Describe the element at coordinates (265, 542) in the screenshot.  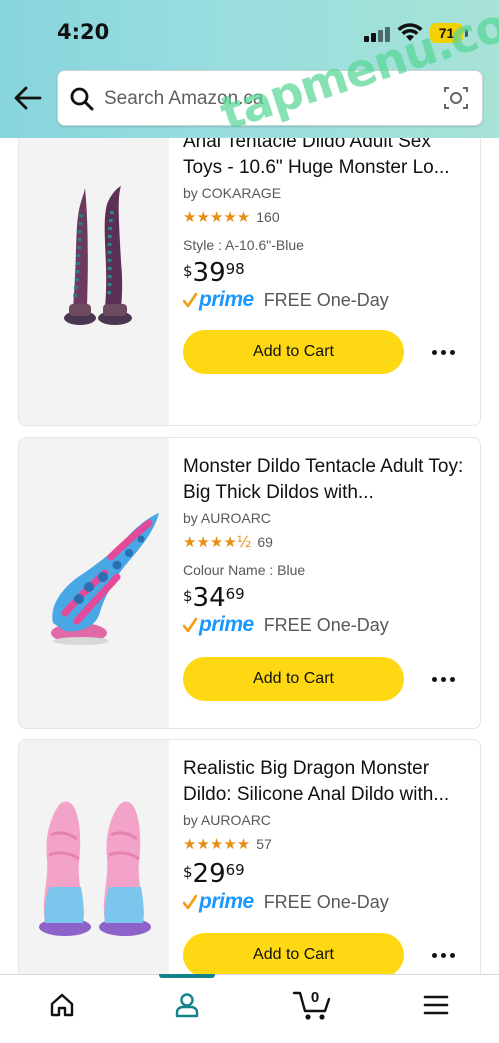
I see `rating-count: 69` at that location.